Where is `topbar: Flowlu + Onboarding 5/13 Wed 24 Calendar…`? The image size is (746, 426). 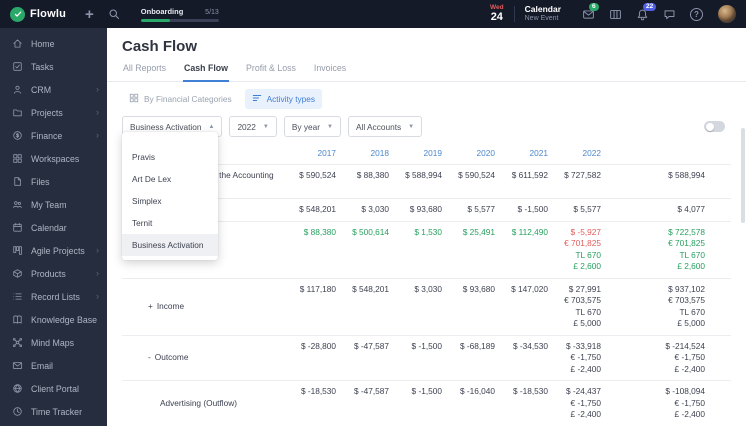 topbar: Flowlu + Onboarding 5/13 Wed 24 Calendar… is located at coordinates (373, 14).